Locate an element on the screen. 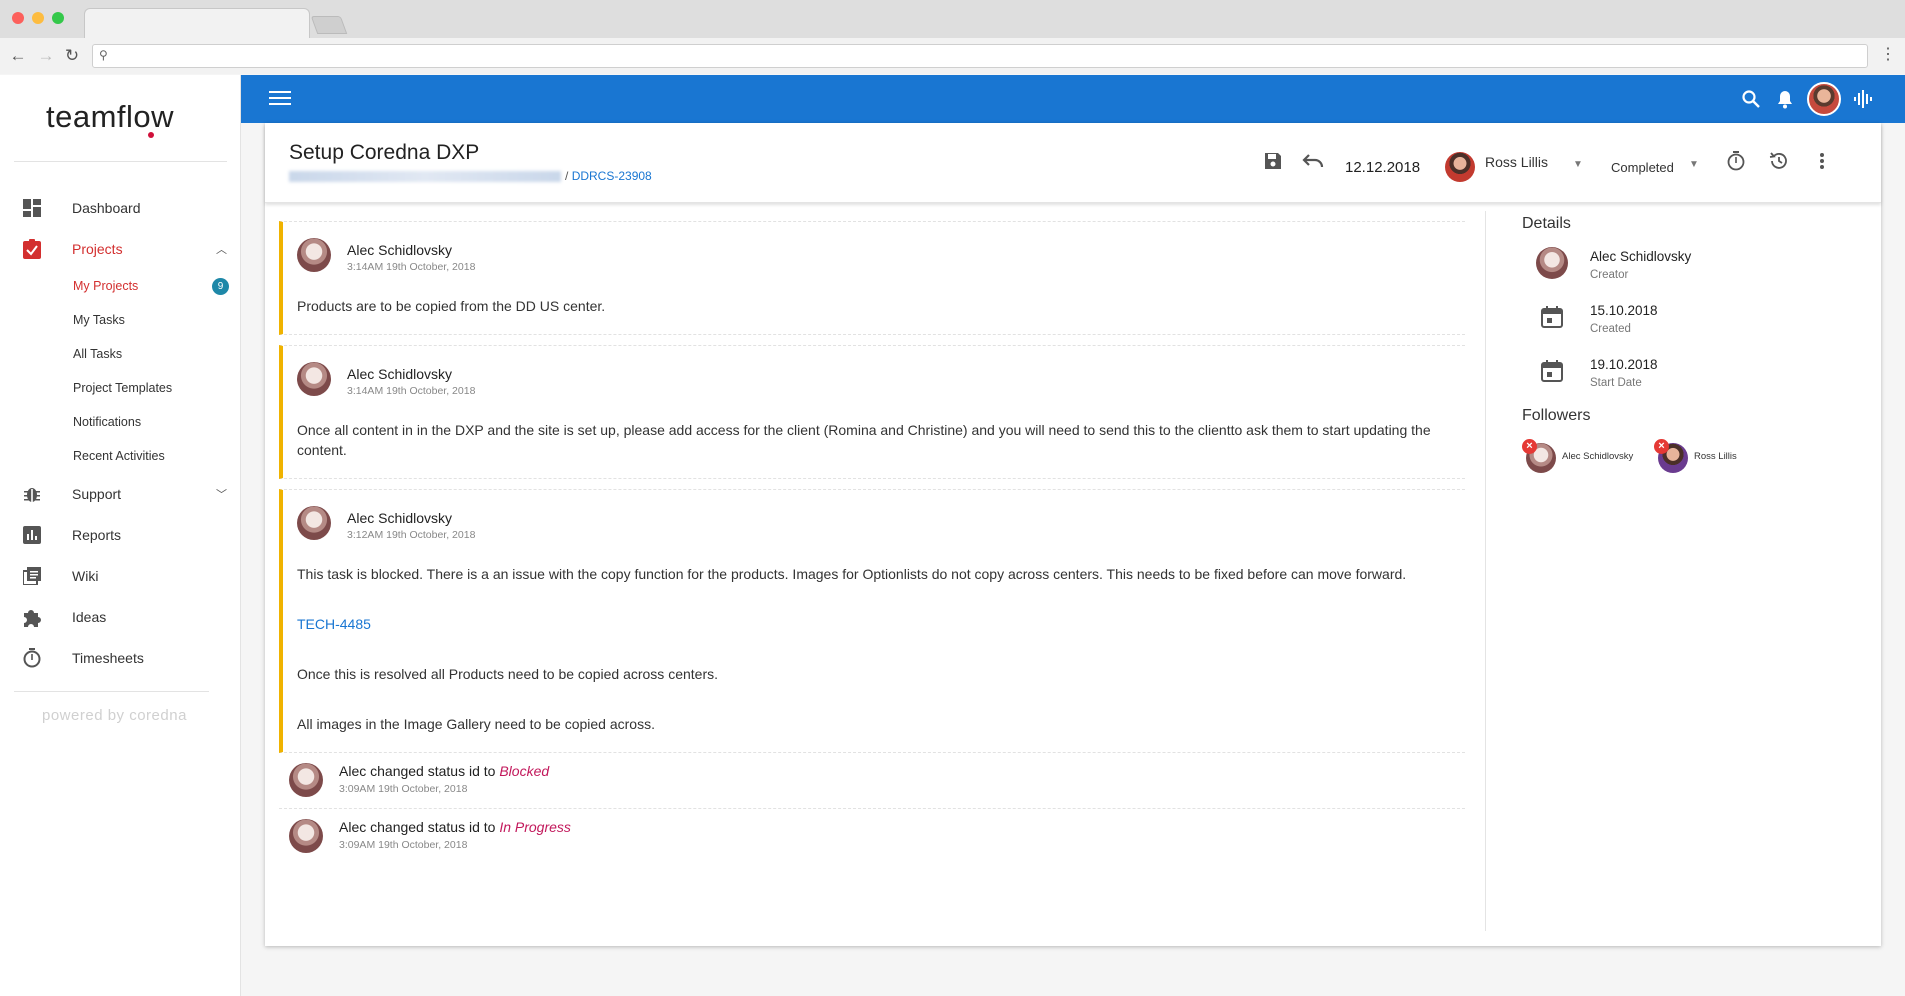 This screenshot has width=1905, height=996. user-avatar is located at coordinates (1824, 99).